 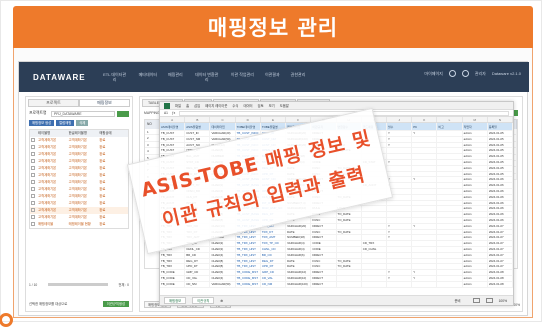 What do you see at coordinates (299, 272) in the screenshot?
I see `sheet-cell: VARCHAR(10)` at bounding box center [299, 272].